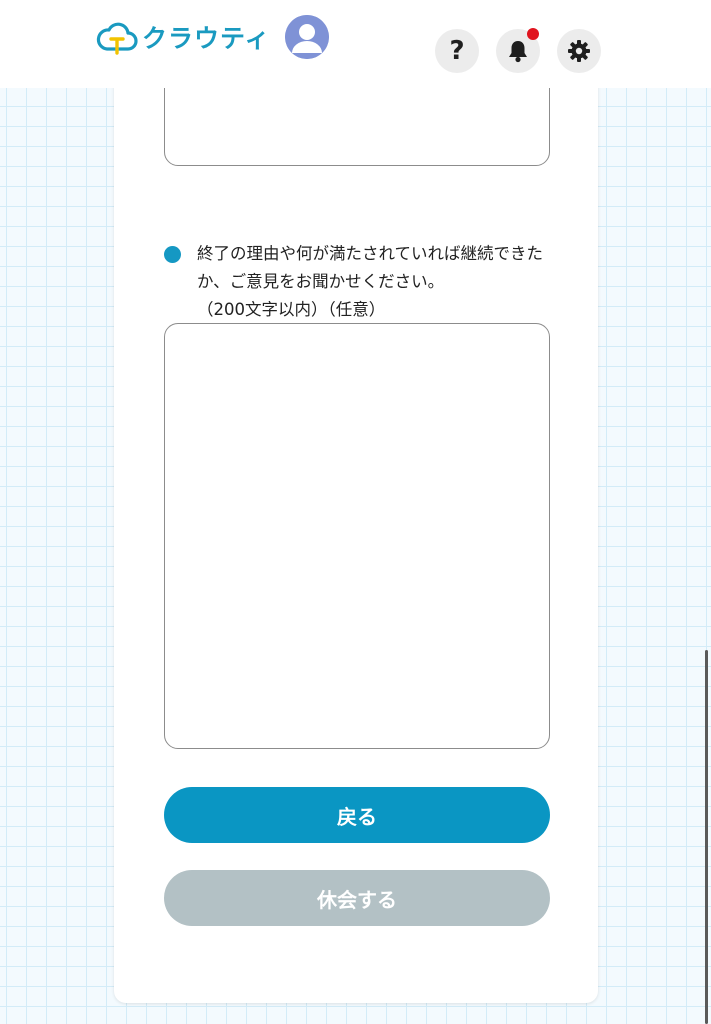 The width and height of the screenshot is (711, 1024). I want to click on cloud-logo-icon, so click(117, 38).